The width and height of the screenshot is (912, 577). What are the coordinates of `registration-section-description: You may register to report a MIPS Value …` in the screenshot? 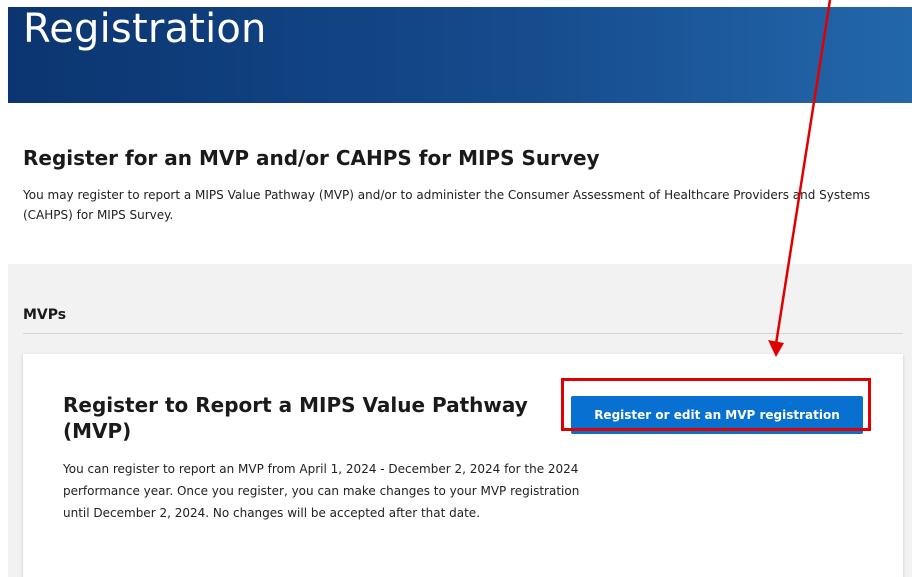 It's located at (447, 205).